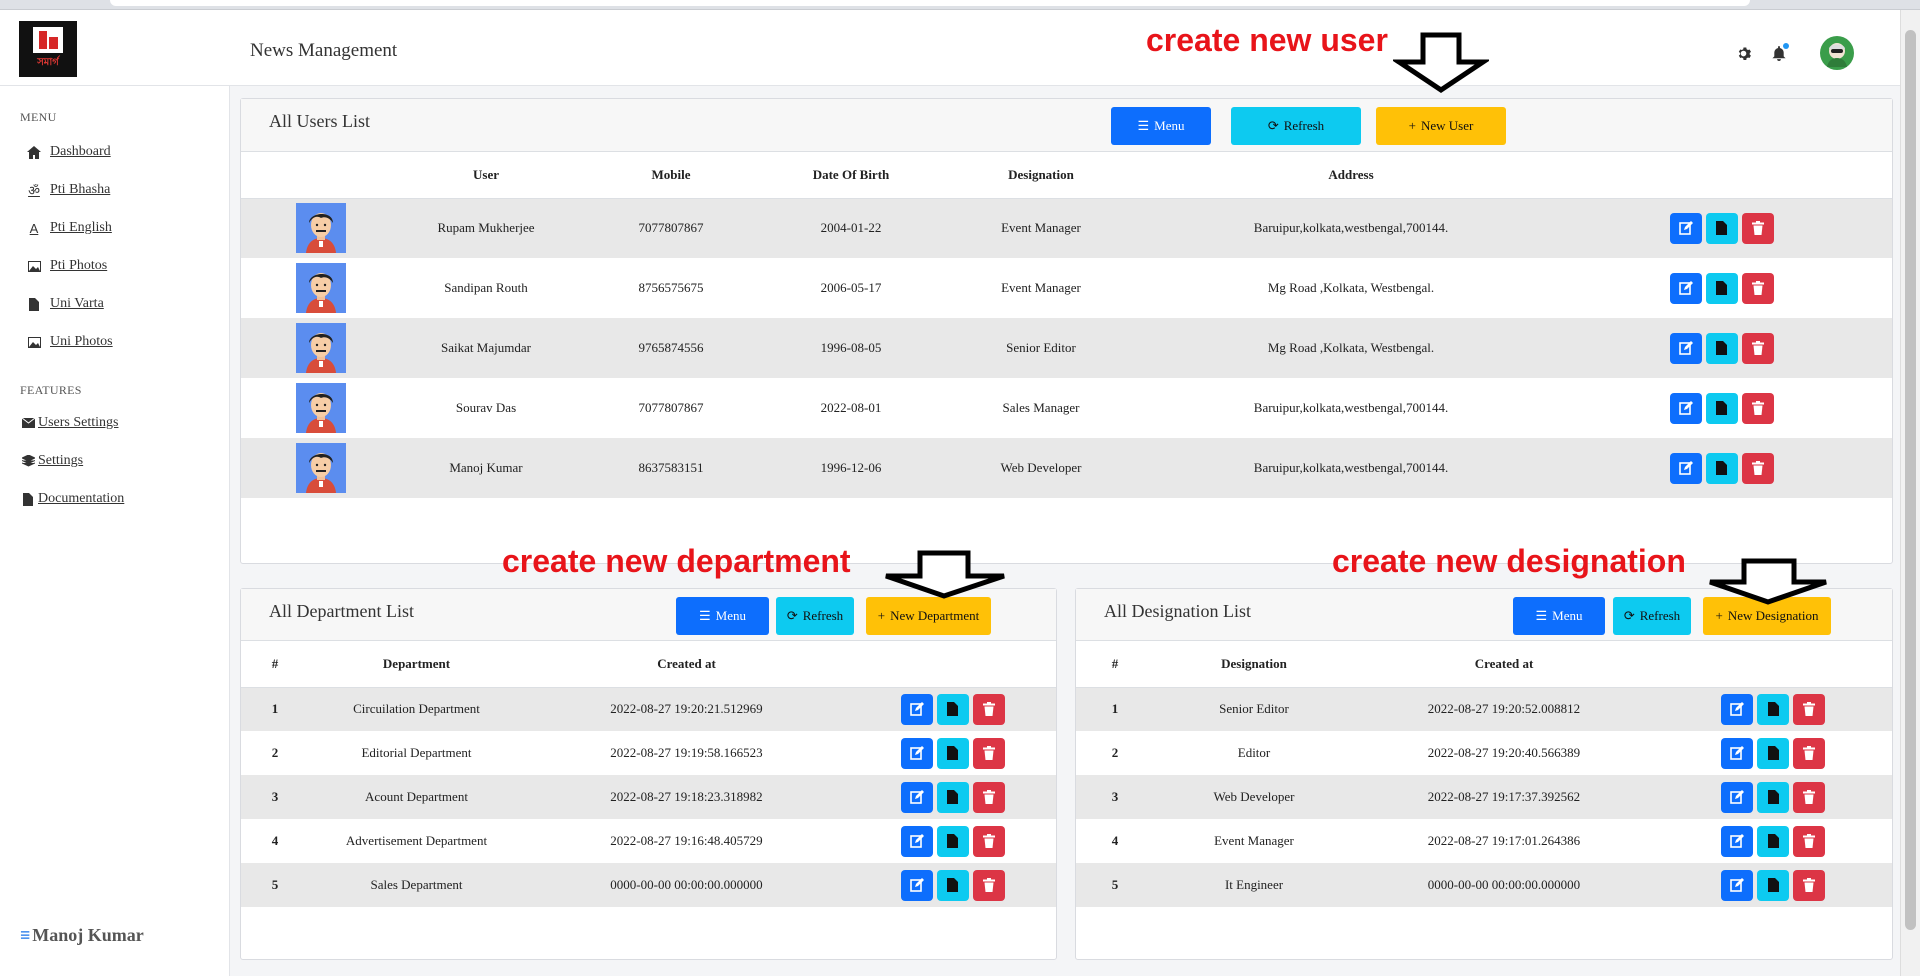 This screenshot has height=976, width=1920. I want to click on top-icons, so click(1794, 53).